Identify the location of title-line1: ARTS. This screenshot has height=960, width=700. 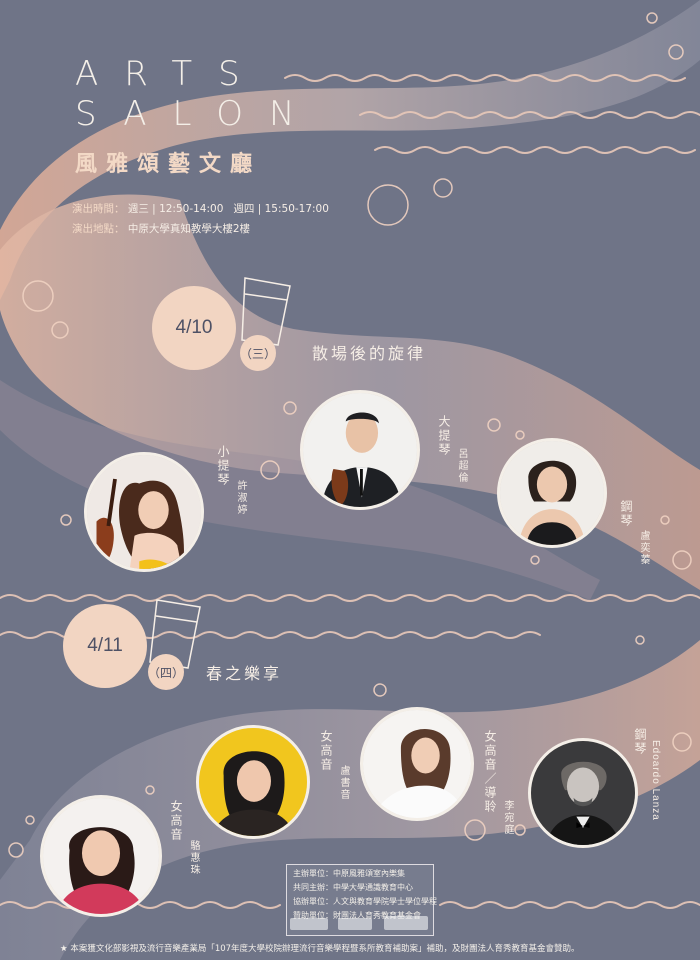
(170, 74).